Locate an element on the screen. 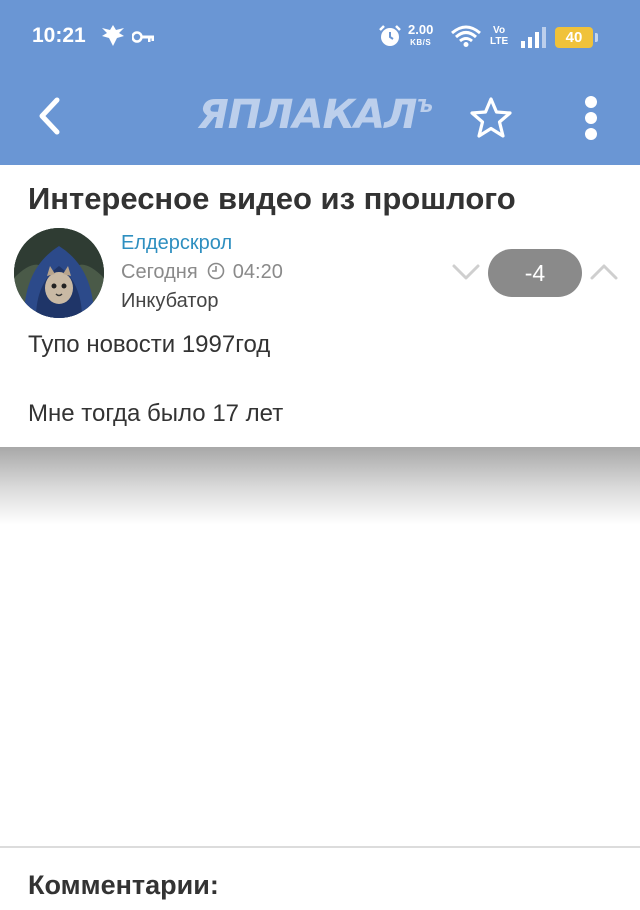  author-avatar is located at coordinates (59, 273).